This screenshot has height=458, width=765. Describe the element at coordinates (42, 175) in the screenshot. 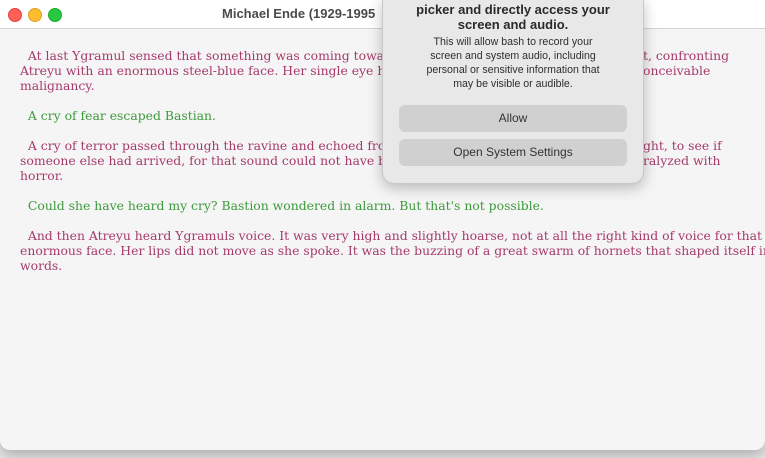

I see `text-line: horror.` at that location.